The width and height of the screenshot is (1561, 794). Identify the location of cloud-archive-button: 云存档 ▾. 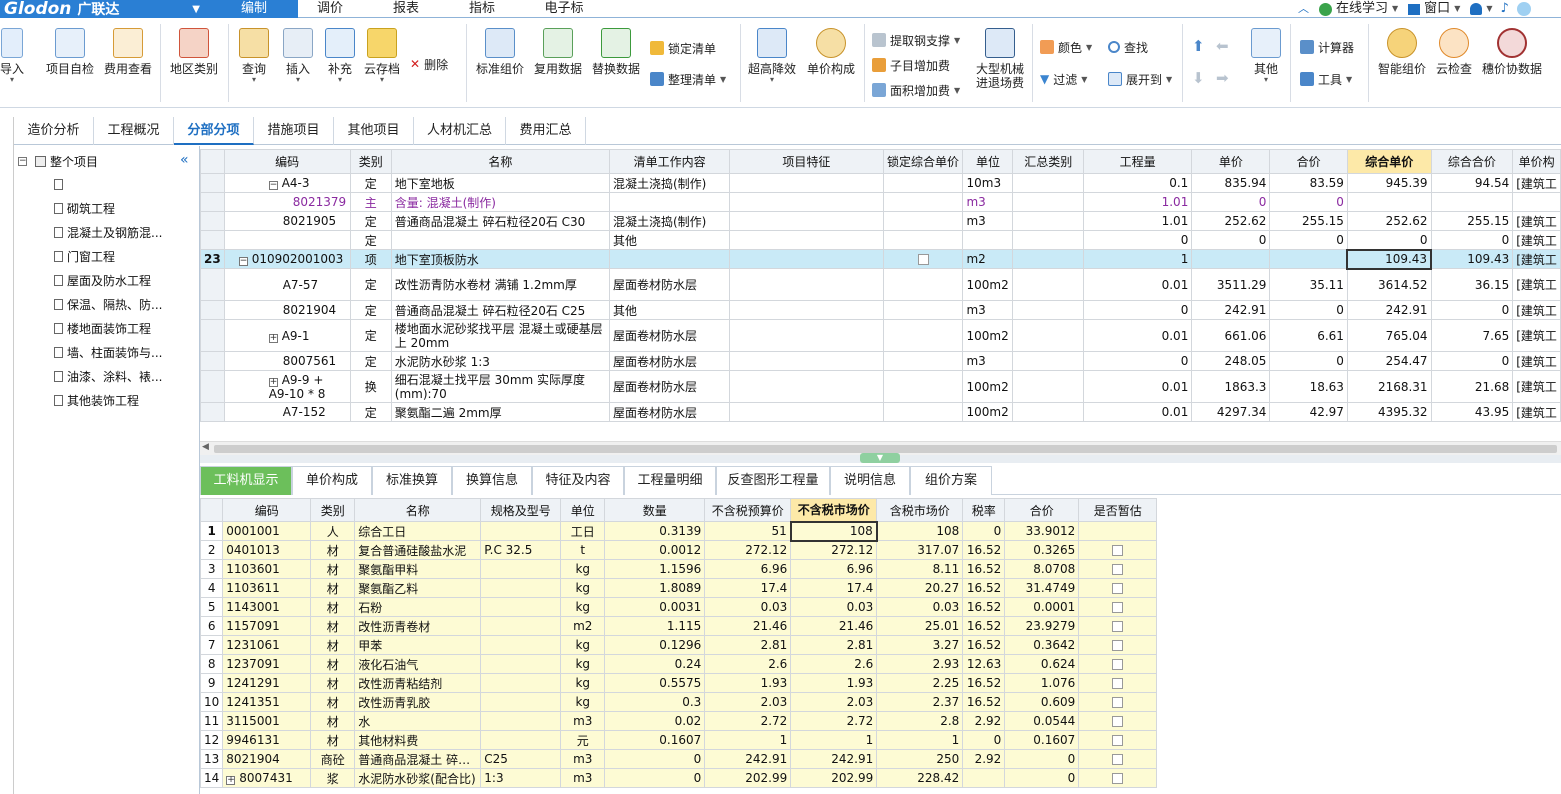
(382, 56).